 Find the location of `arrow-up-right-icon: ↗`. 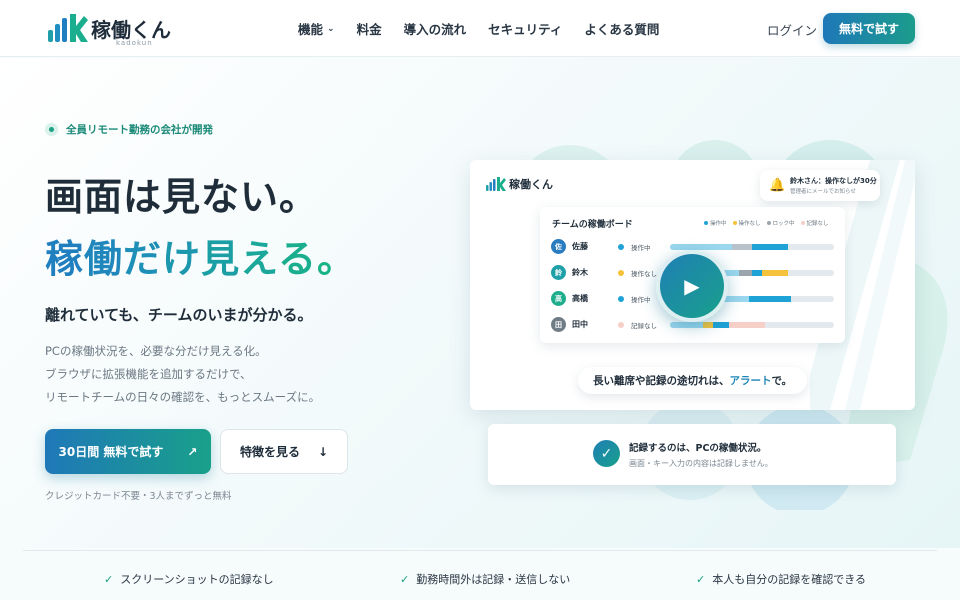

arrow-up-right-icon: ↗ is located at coordinates (192, 451).